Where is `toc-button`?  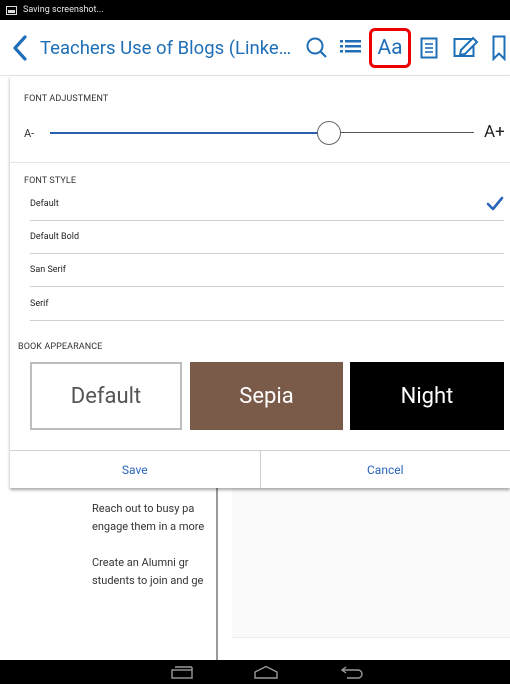
toc-button is located at coordinates (351, 48).